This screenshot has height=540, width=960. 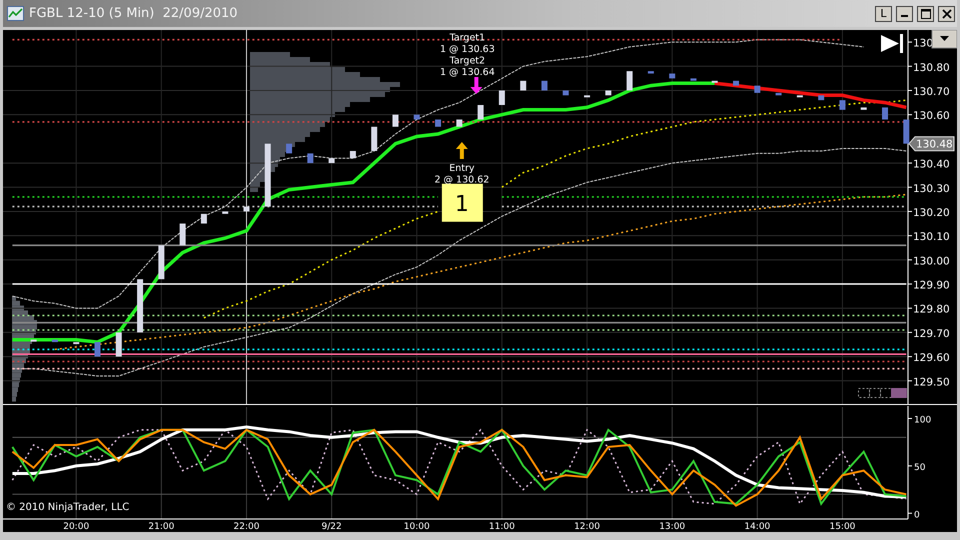 I want to click on time-label: 14:00, so click(x=757, y=527).